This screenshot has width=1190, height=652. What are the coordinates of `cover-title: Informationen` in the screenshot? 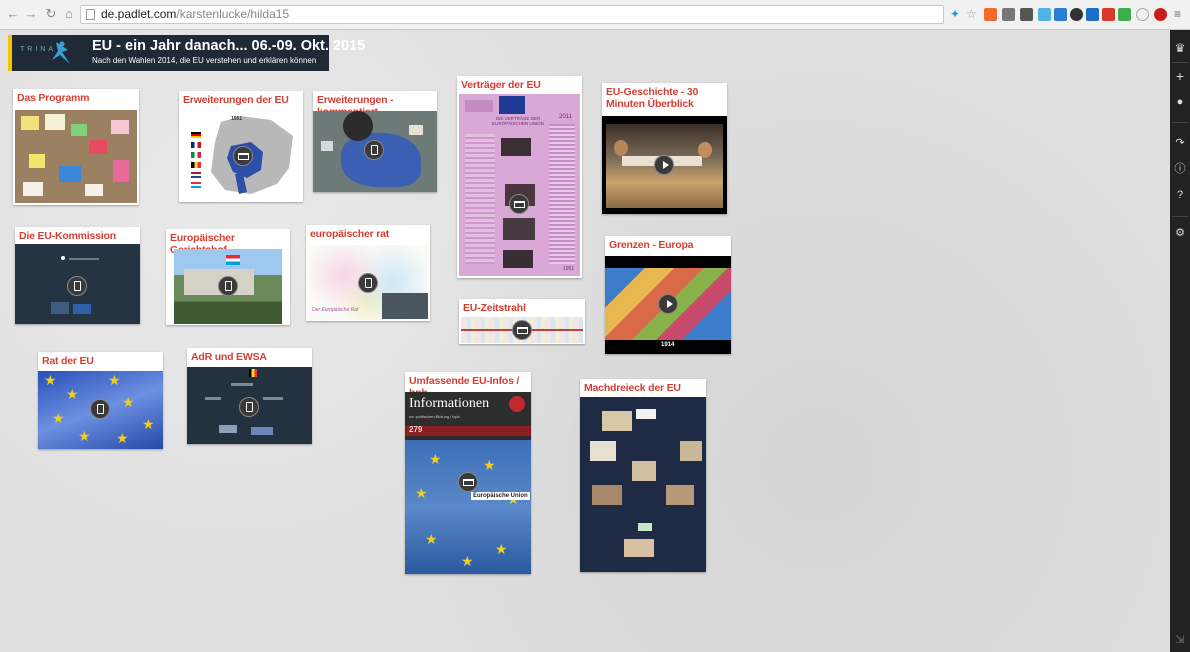 It's located at (449, 403).